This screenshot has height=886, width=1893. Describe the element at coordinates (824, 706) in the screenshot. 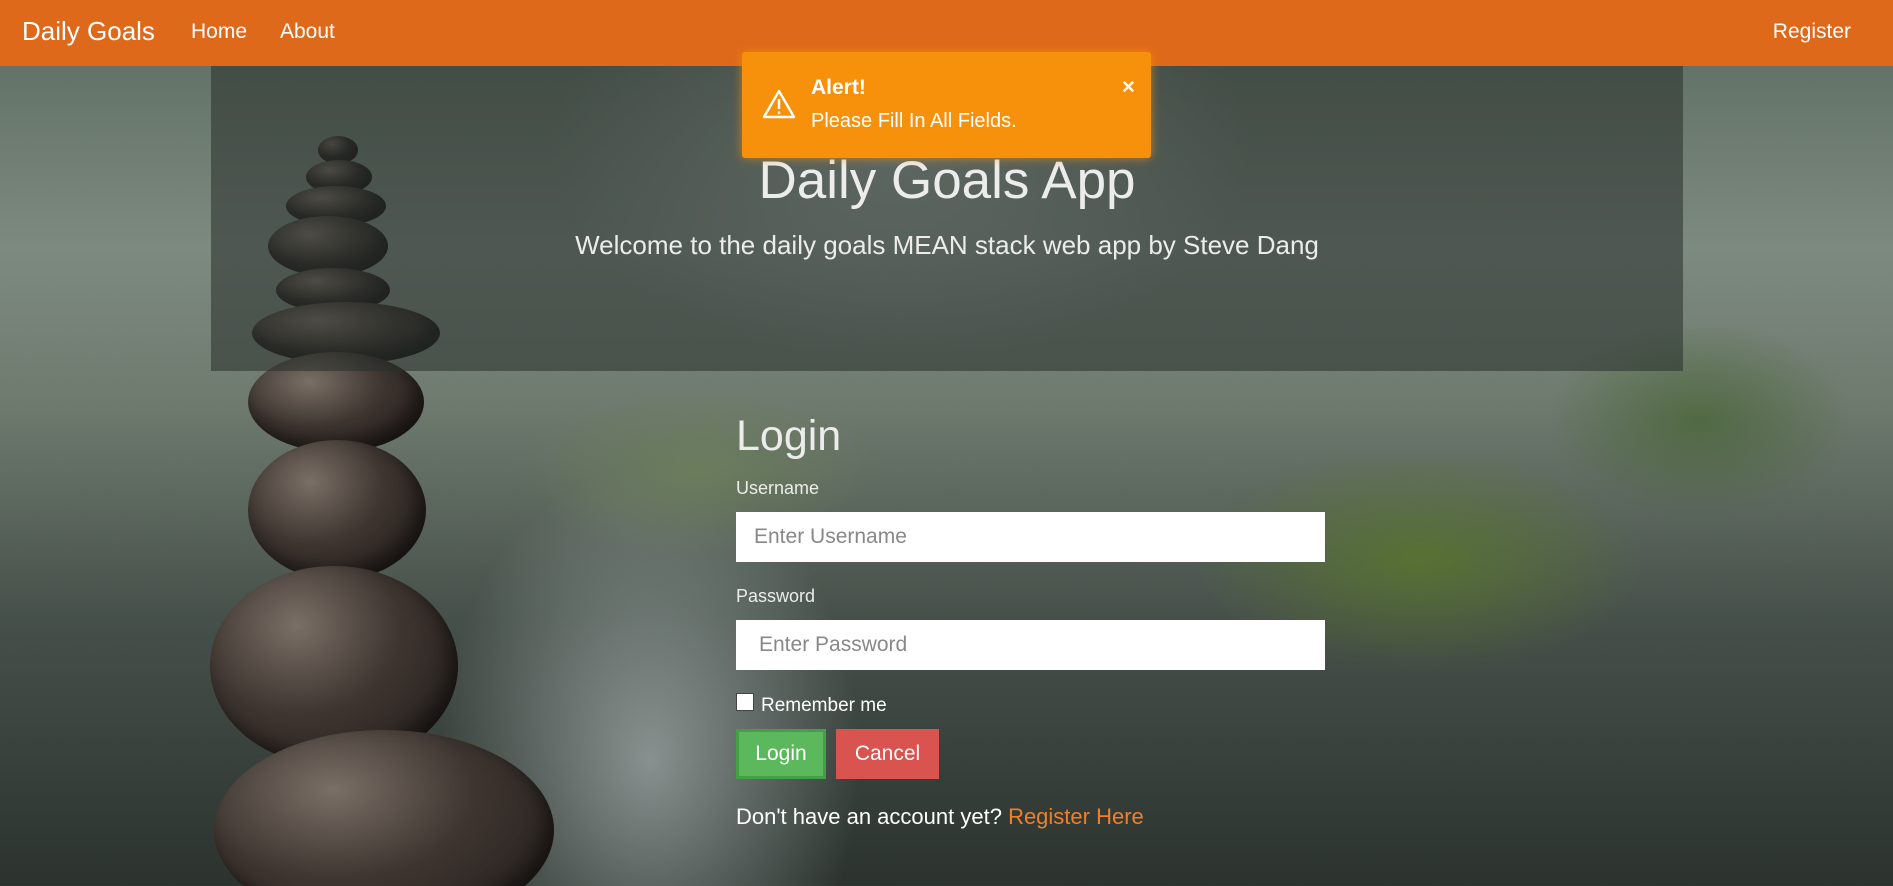

I see `remember-me-label: Remember me` at that location.